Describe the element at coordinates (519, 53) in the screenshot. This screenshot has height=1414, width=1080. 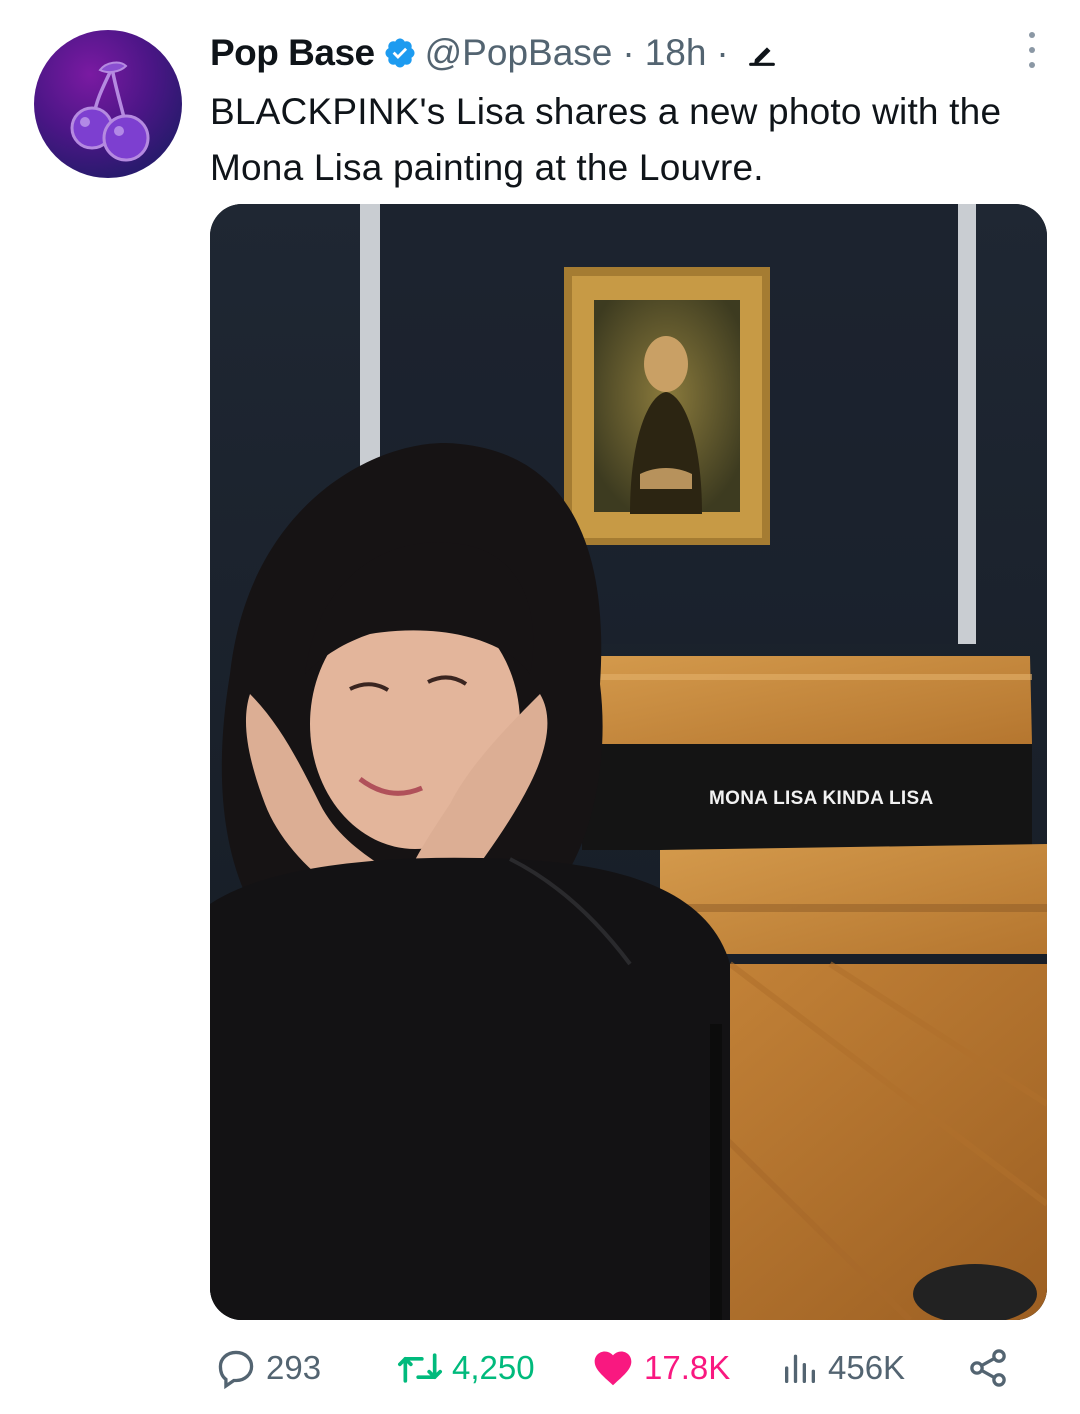
I see `author-handle: @PopBase` at that location.